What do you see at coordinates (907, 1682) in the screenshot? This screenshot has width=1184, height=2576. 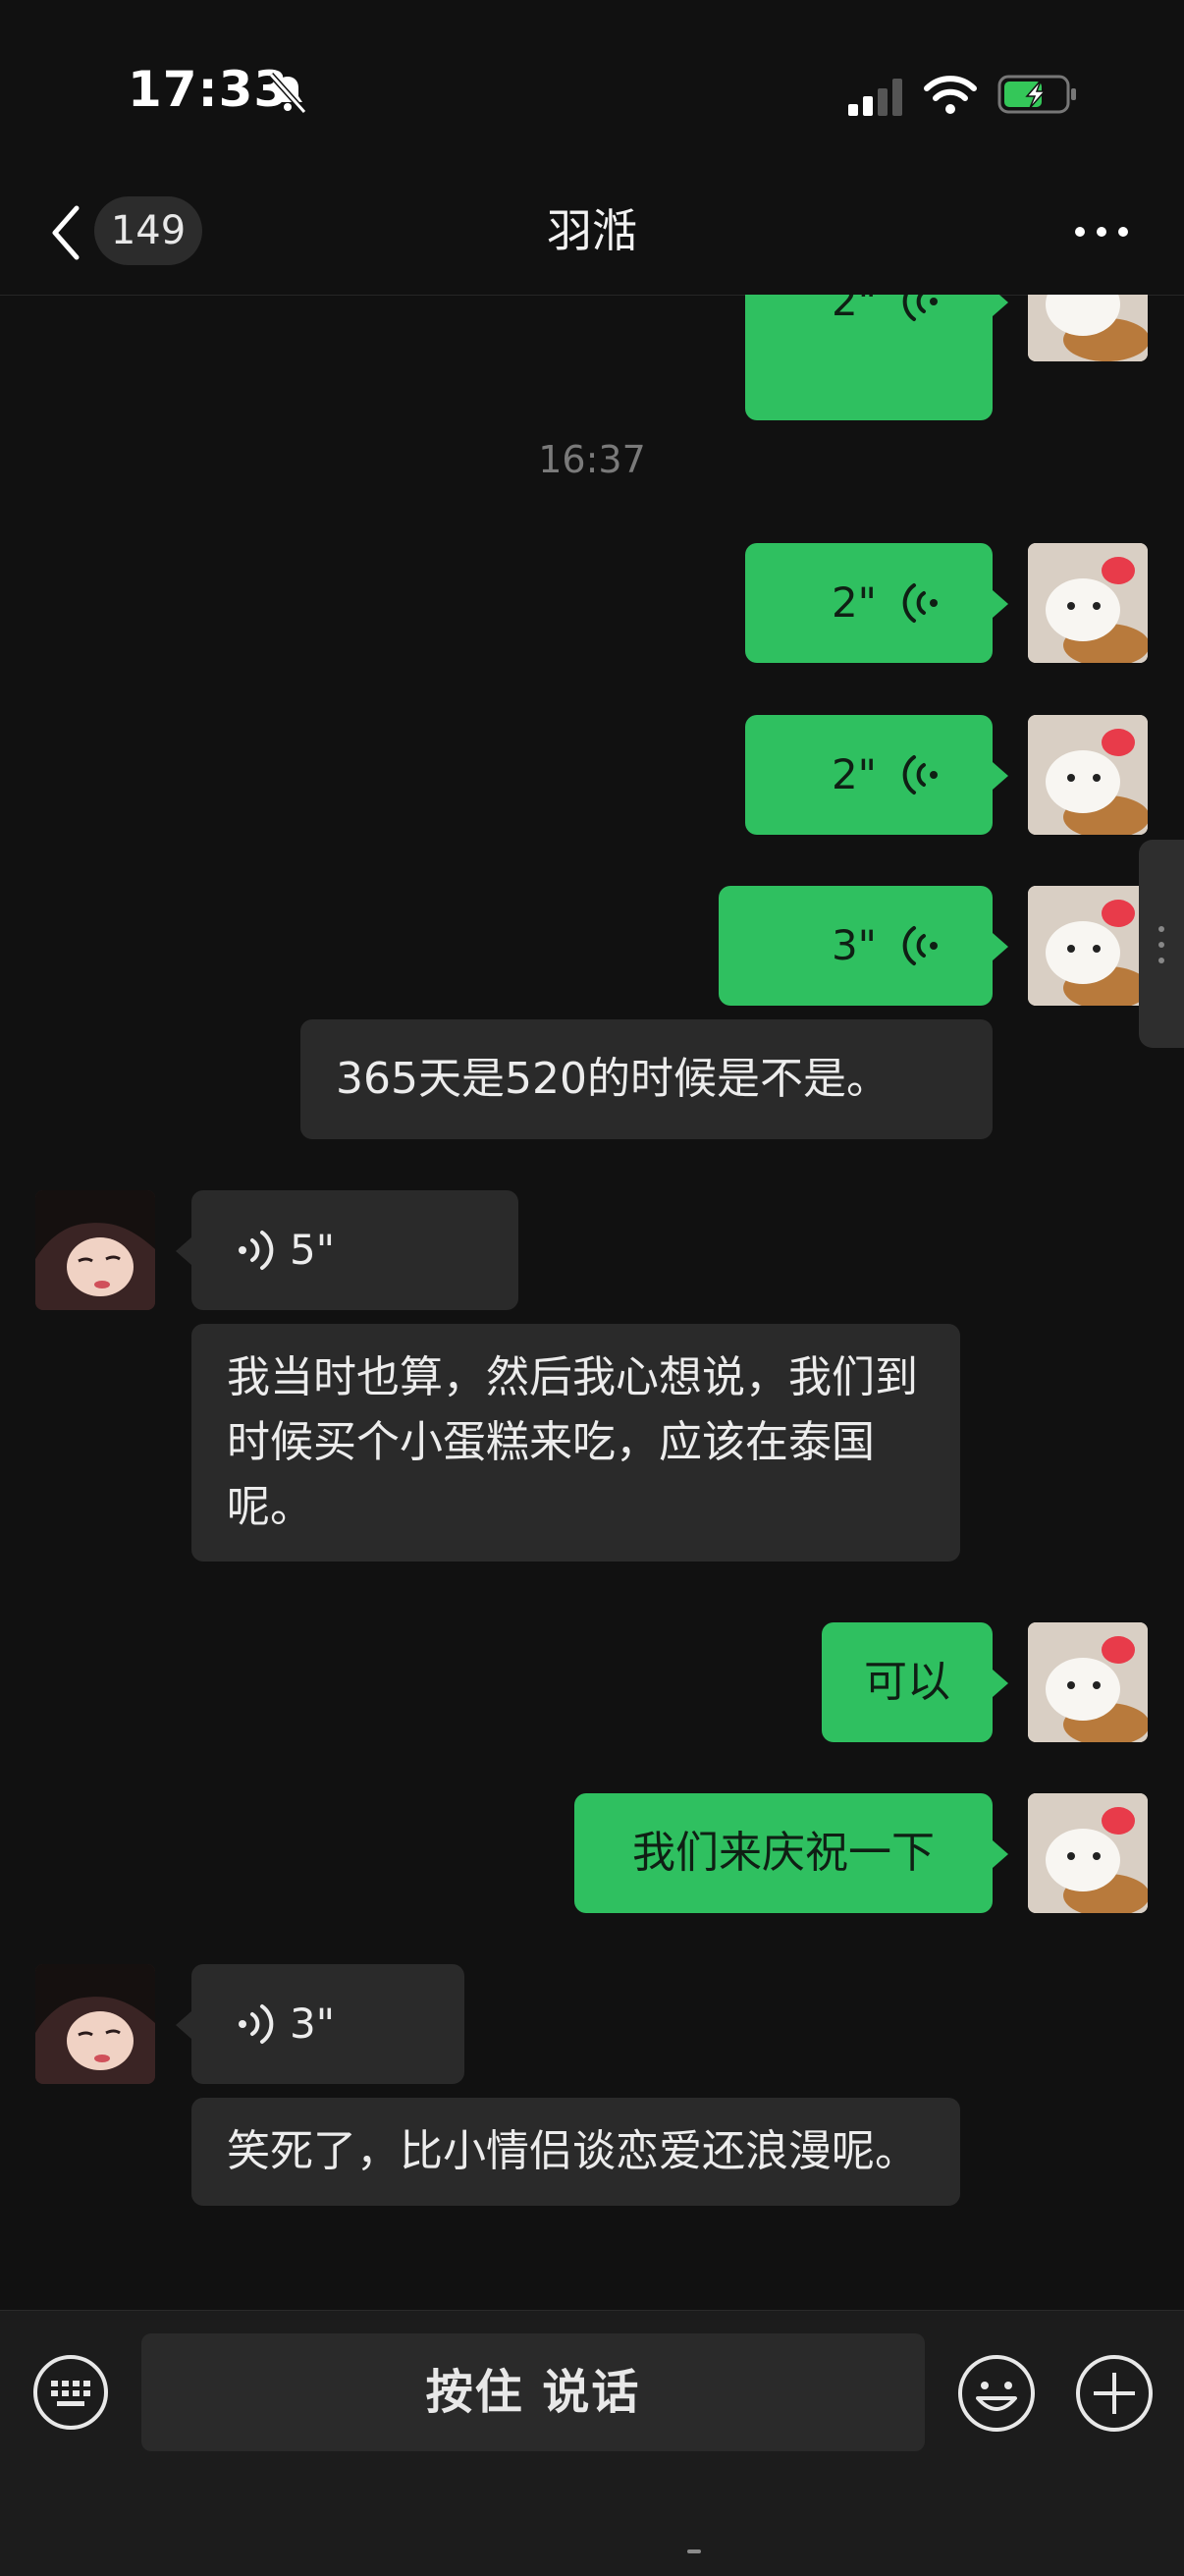 I see `message-text: 可以` at bounding box center [907, 1682].